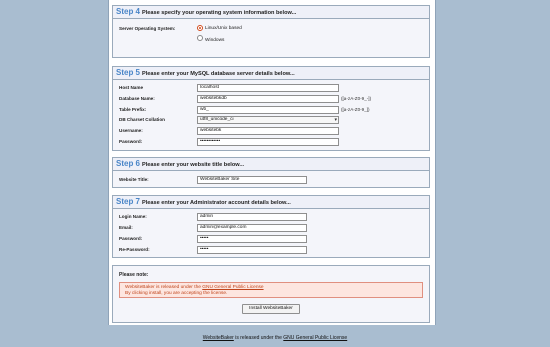  I want to click on login-label: Login Name:, so click(133, 216).